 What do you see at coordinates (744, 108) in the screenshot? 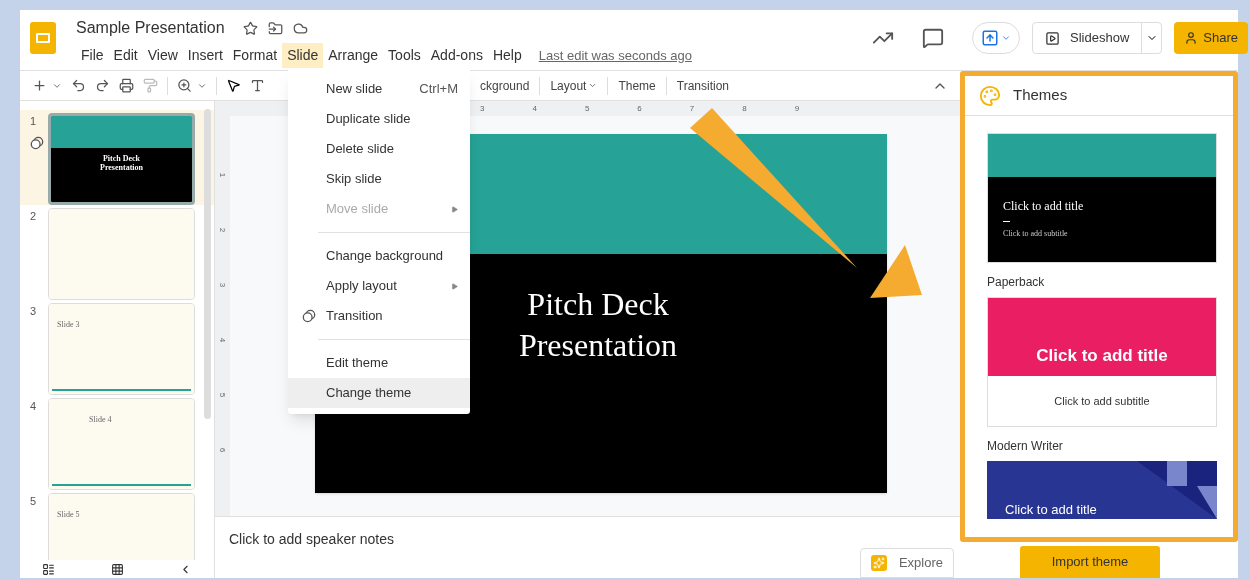
I see `ruler-number: 8` at bounding box center [744, 108].